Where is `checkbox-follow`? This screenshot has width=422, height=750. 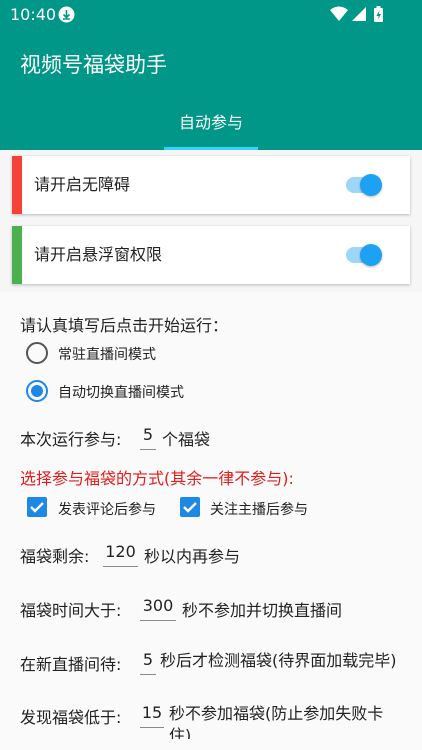
checkbox-follow is located at coordinates (190, 507).